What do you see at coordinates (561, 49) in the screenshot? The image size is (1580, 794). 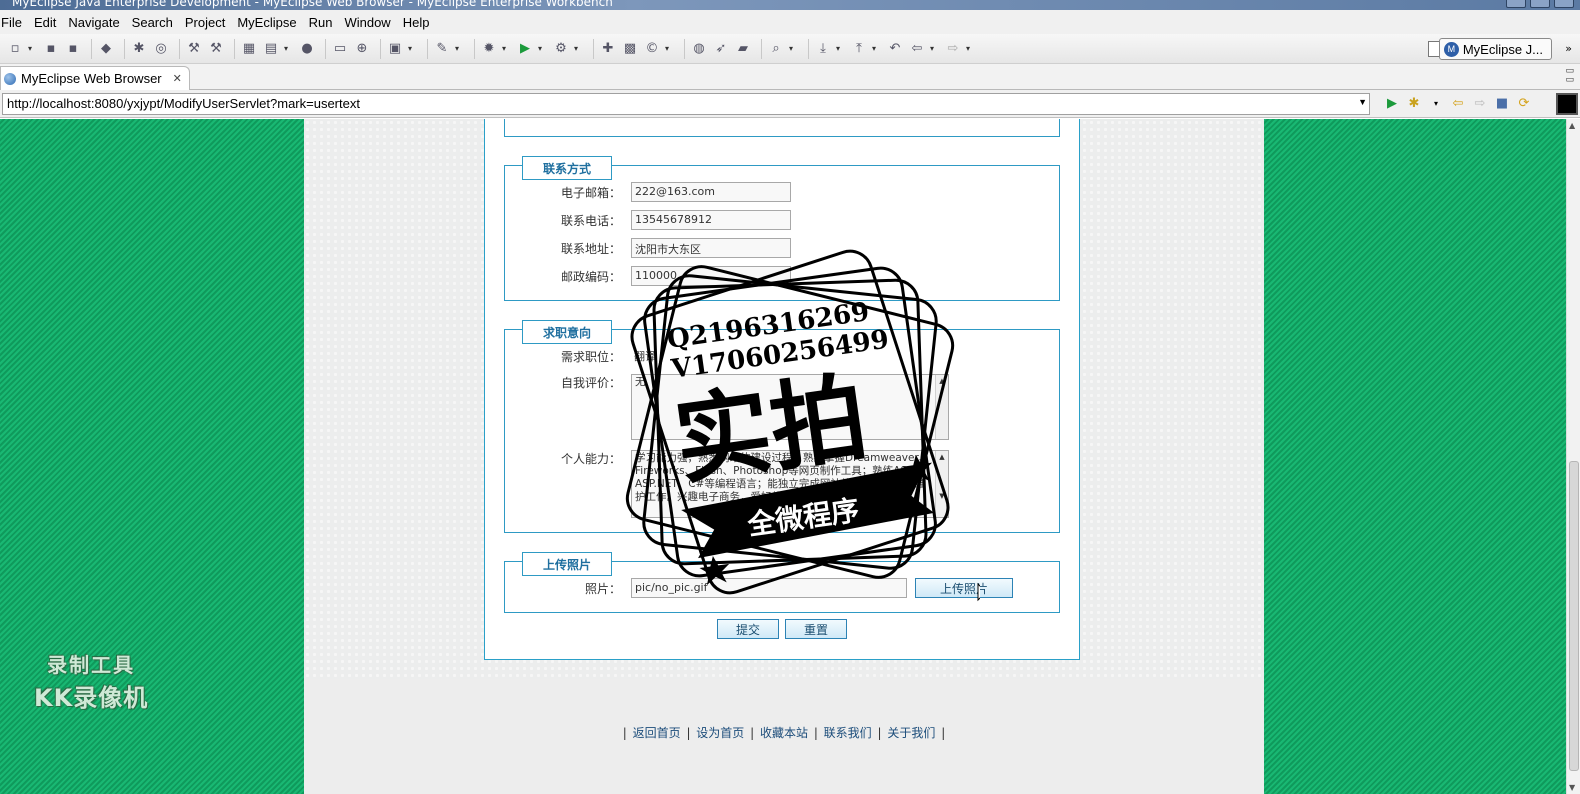 I see `external-tools-icon: ⚙` at bounding box center [561, 49].